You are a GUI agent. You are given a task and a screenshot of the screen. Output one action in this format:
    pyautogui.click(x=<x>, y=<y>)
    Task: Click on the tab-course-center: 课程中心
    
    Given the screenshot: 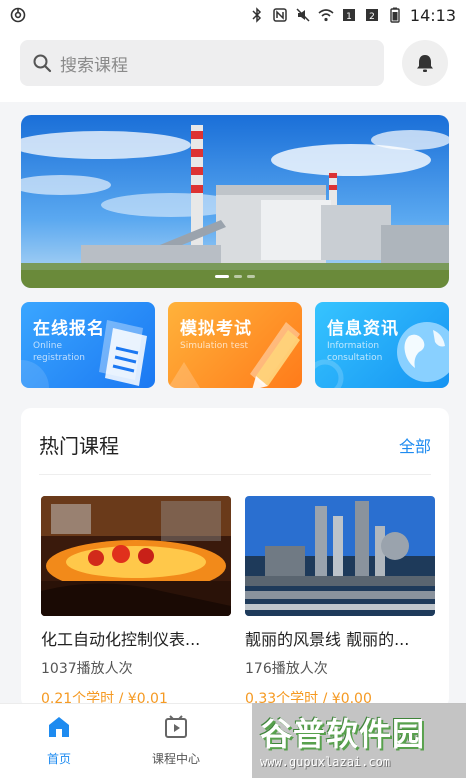 What is the action you would take?
    pyautogui.click(x=176, y=740)
    